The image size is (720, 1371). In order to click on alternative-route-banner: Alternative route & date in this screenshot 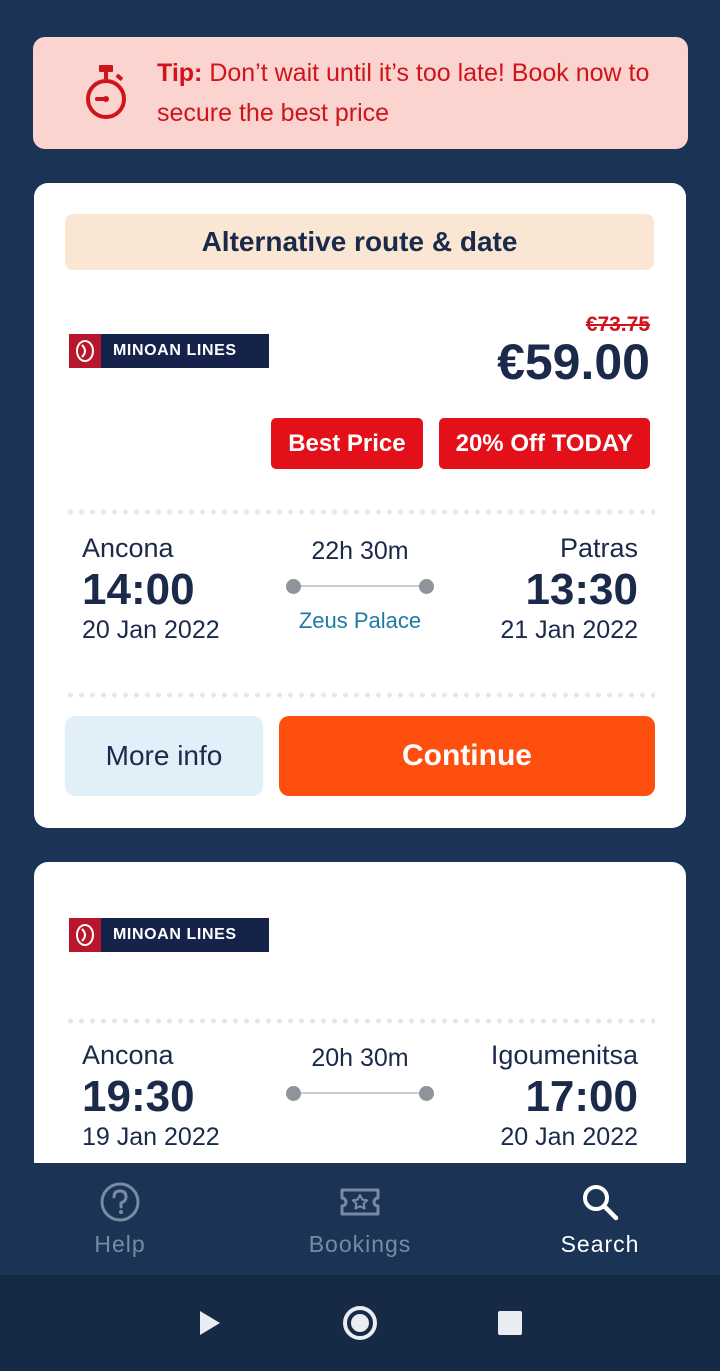, I will do `click(359, 242)`.